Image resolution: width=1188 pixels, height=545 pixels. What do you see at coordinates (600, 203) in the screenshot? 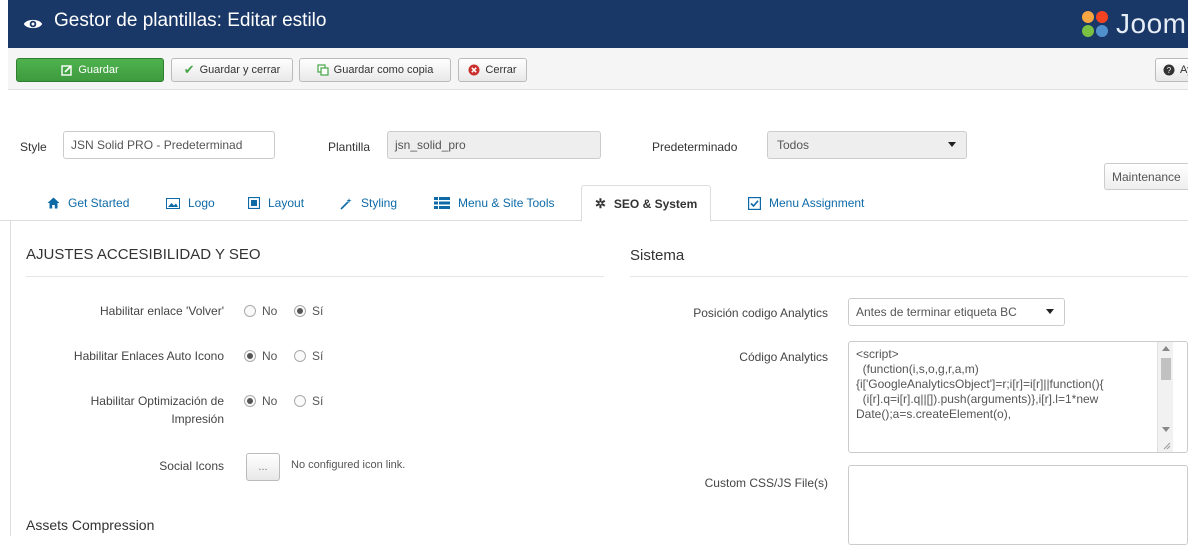
I see `gear-icon: ✲` at bounding box center [600, 203].